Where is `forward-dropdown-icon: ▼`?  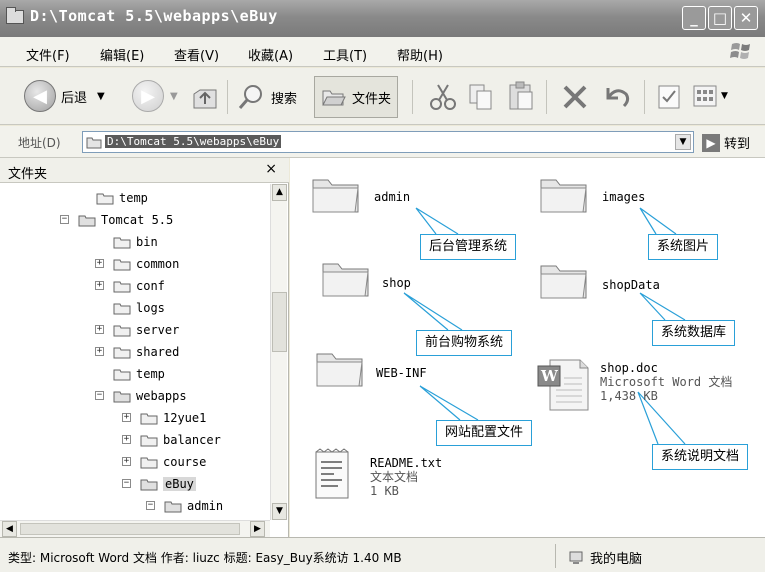
forward-dropdown-icon: ▼ is located at coordinates (174, 96).